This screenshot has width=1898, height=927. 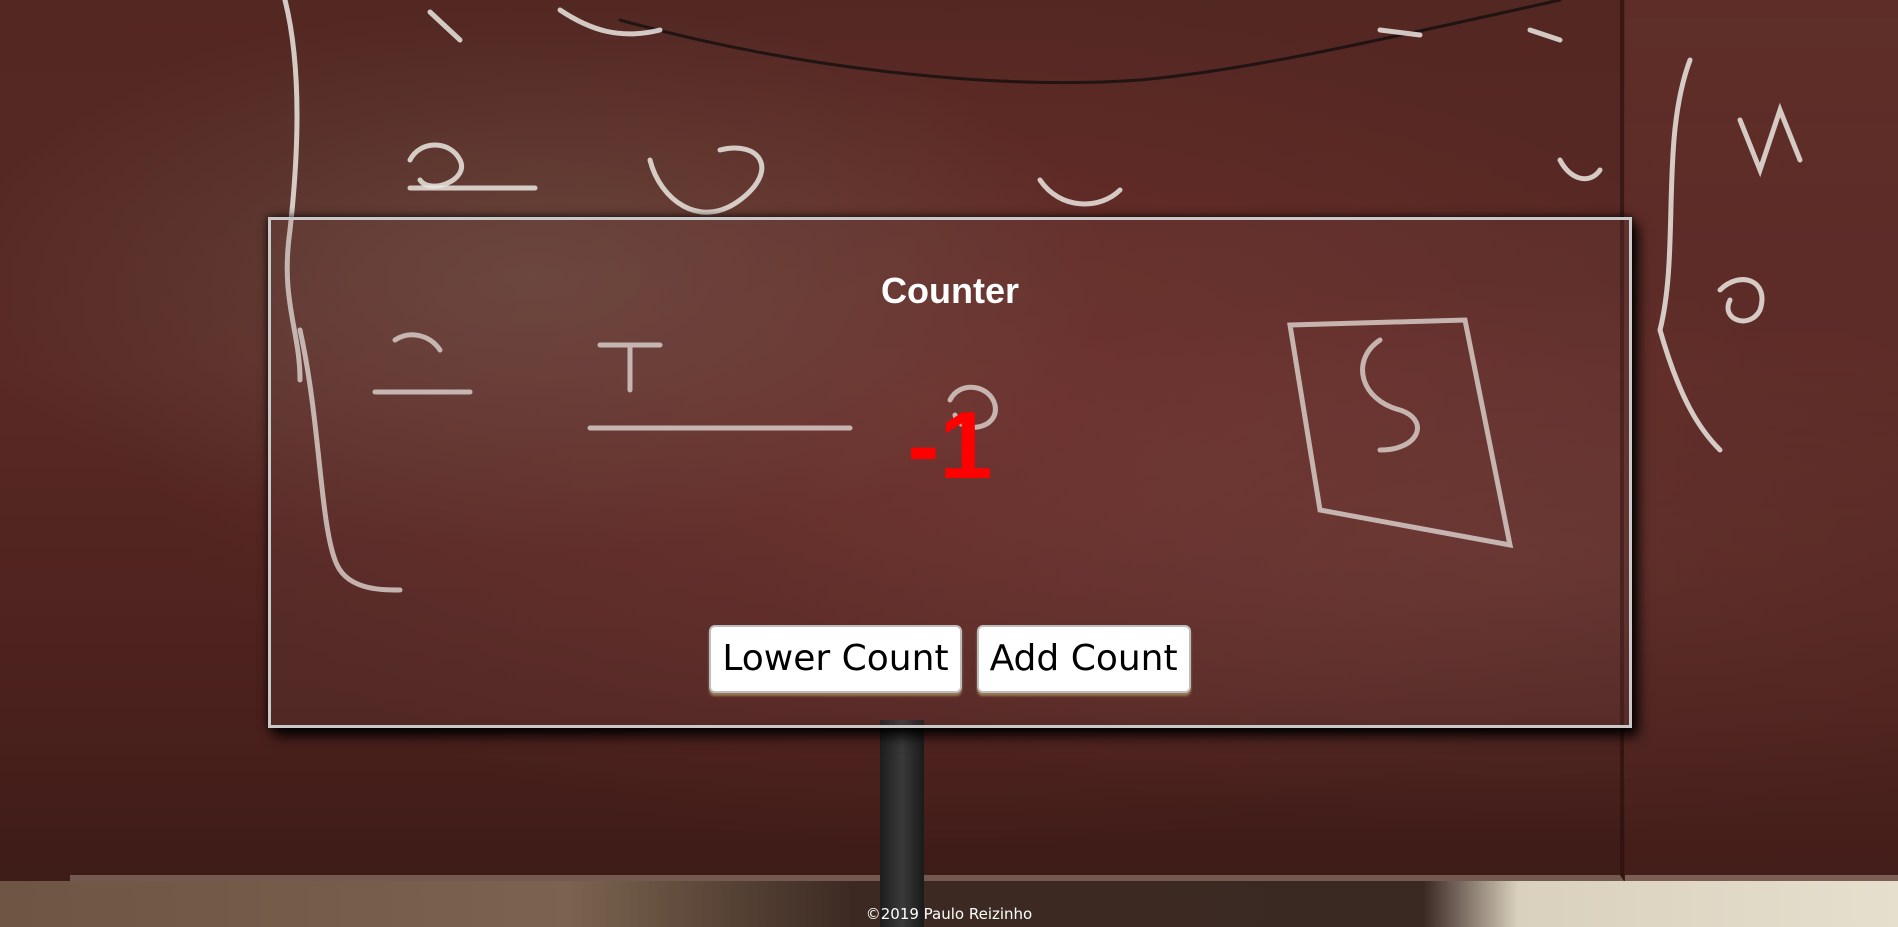 What do you see at coordinates (950, 290) in the screenshot?
I see `counter-title: Counter` at bounding box center [950, 290].